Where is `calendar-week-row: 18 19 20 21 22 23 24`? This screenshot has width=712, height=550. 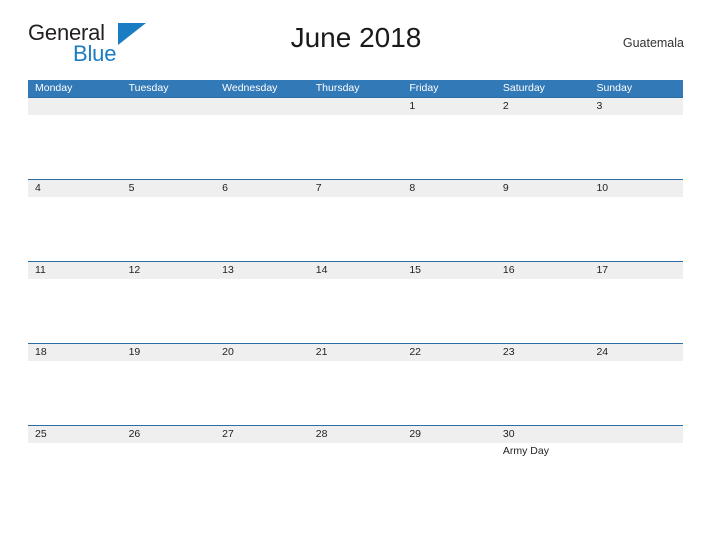
calendar-week-row: 18 19 20 21 22 23 24 is located at coordinates (355, 384).